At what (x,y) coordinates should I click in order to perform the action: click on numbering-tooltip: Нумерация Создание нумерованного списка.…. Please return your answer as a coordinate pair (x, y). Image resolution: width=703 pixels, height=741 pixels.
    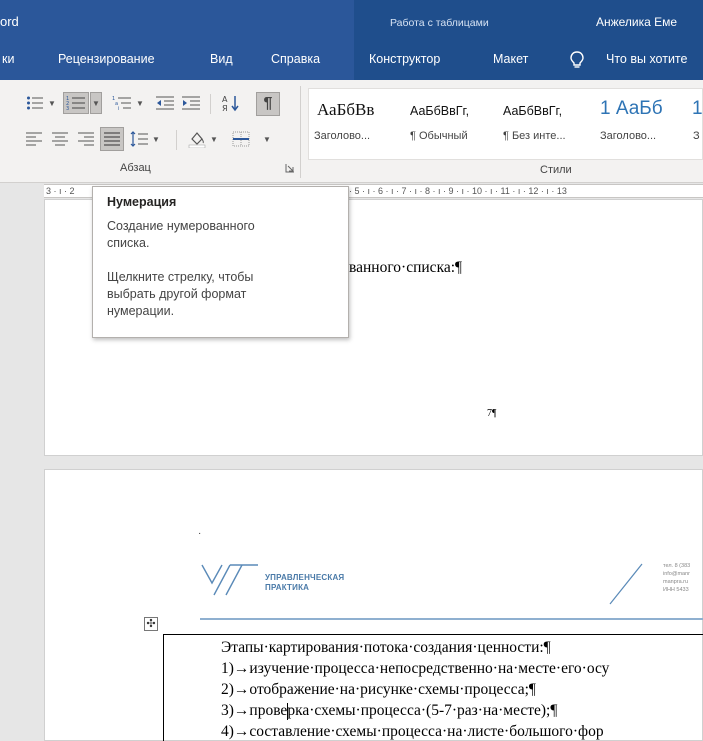
    Looking at the image, I should click on (220, 262).